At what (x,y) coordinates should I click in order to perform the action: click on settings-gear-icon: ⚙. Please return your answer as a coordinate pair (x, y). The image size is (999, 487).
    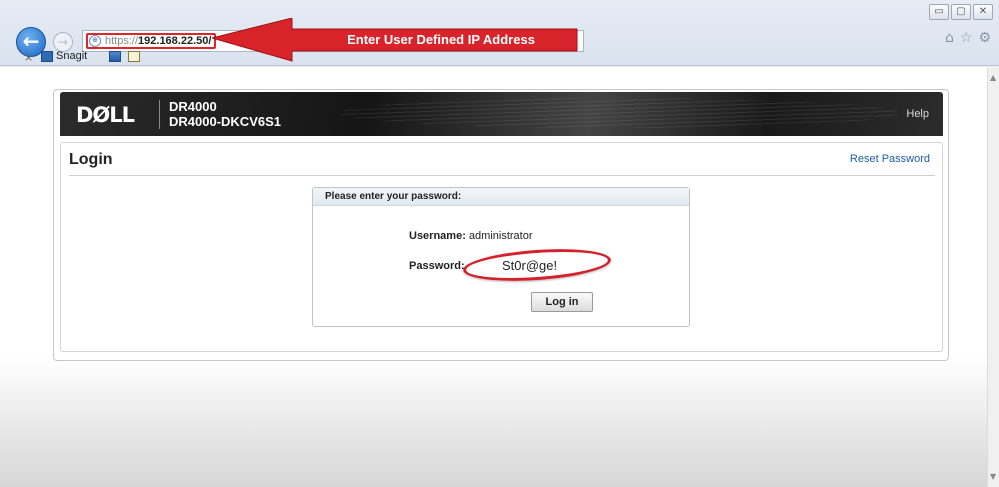
    Looking at the image, I should click on (984, 38).